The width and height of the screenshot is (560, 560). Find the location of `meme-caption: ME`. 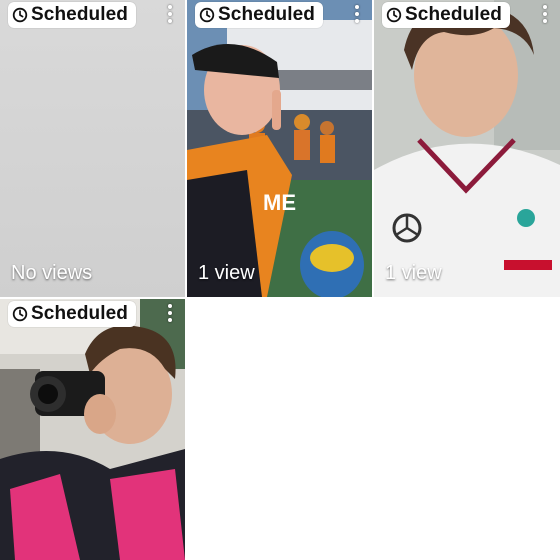

meme-caption: ME is located at coordinates (279, 202).